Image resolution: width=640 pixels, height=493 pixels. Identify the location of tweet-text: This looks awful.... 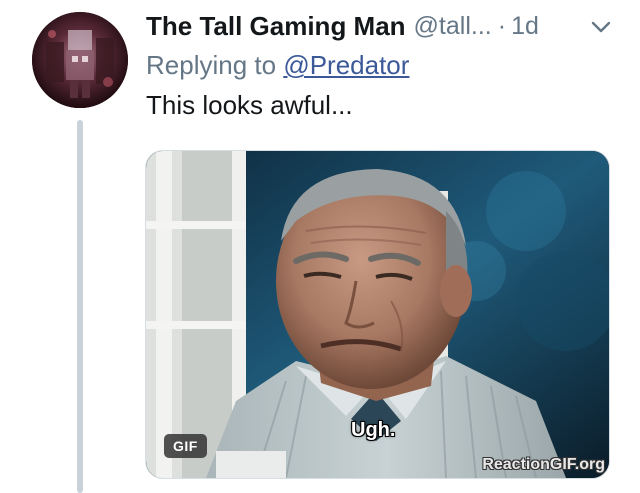
(249, 105).